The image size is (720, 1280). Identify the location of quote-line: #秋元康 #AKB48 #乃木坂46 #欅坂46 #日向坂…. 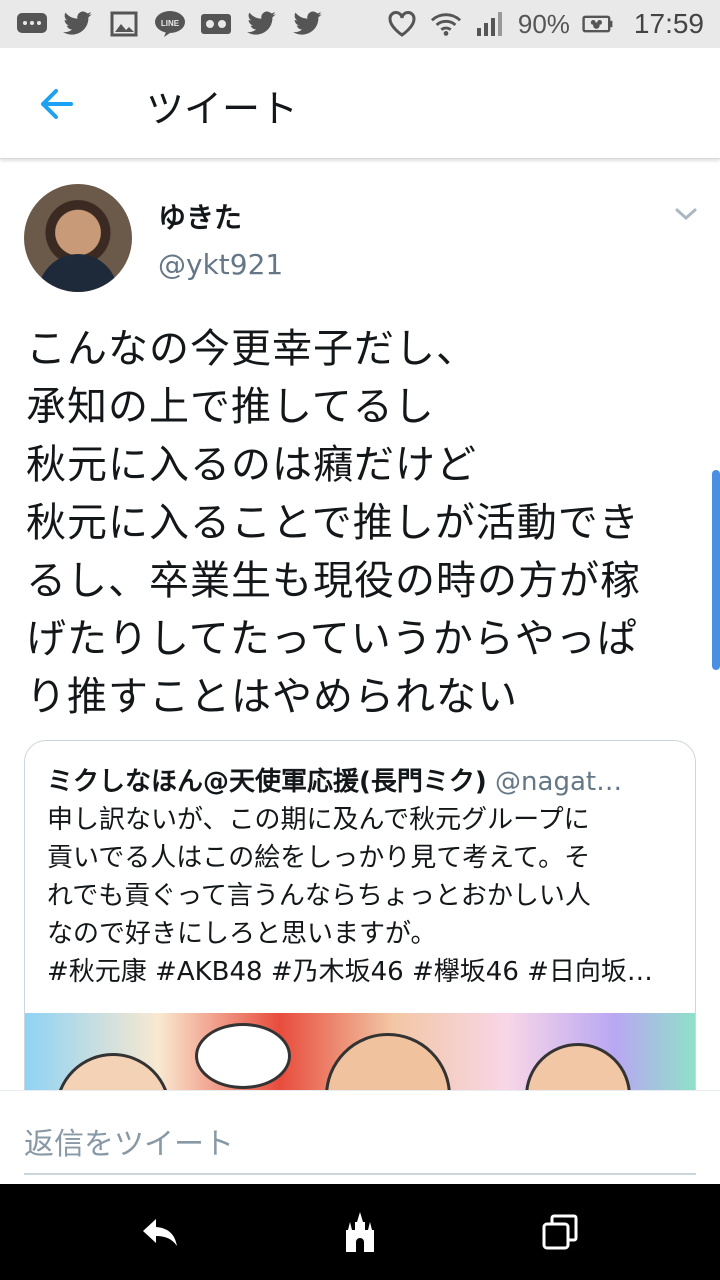
(350, 972).